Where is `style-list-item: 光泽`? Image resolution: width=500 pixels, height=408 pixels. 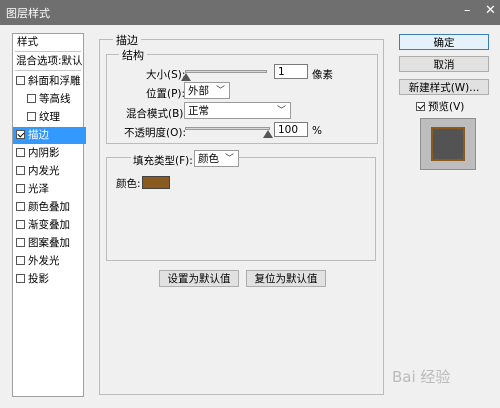 style-list-item: 光泽 is located at coordinates (49, 189).